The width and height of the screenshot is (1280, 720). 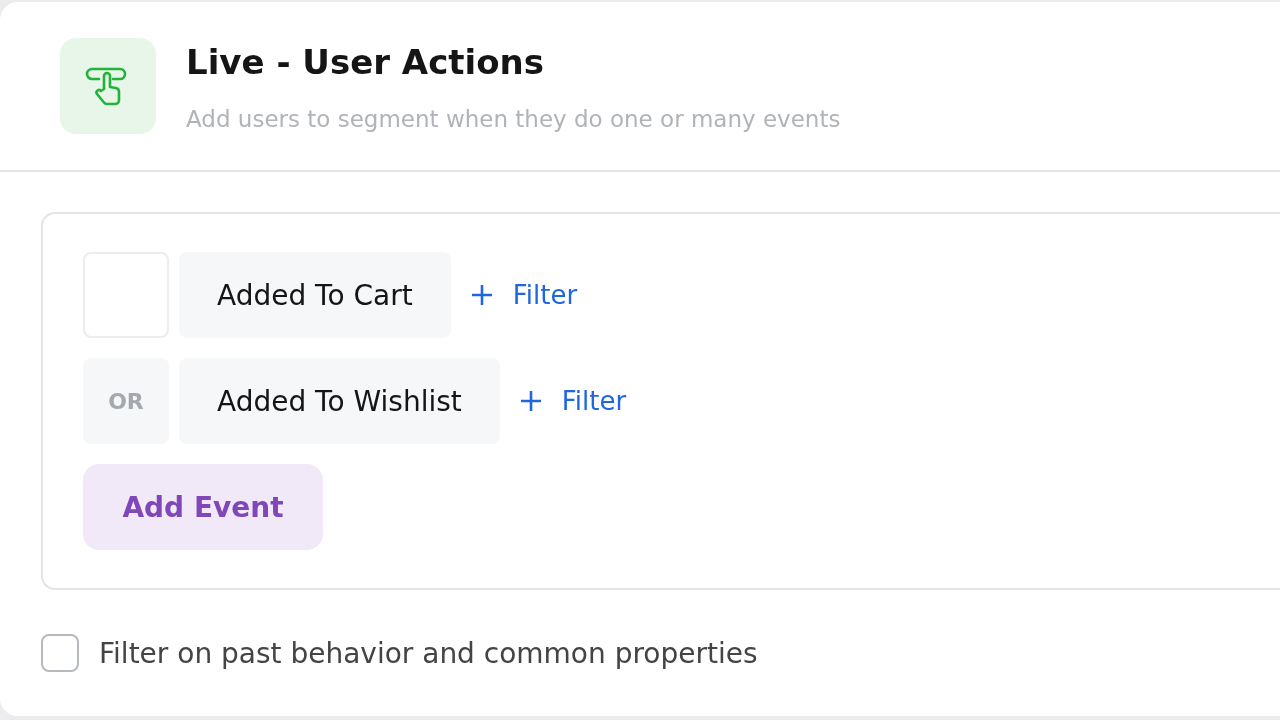 What do you see at coordinates (60, 653) in the screenshot?
I see `checkbox` at bounding box center [60, 653].